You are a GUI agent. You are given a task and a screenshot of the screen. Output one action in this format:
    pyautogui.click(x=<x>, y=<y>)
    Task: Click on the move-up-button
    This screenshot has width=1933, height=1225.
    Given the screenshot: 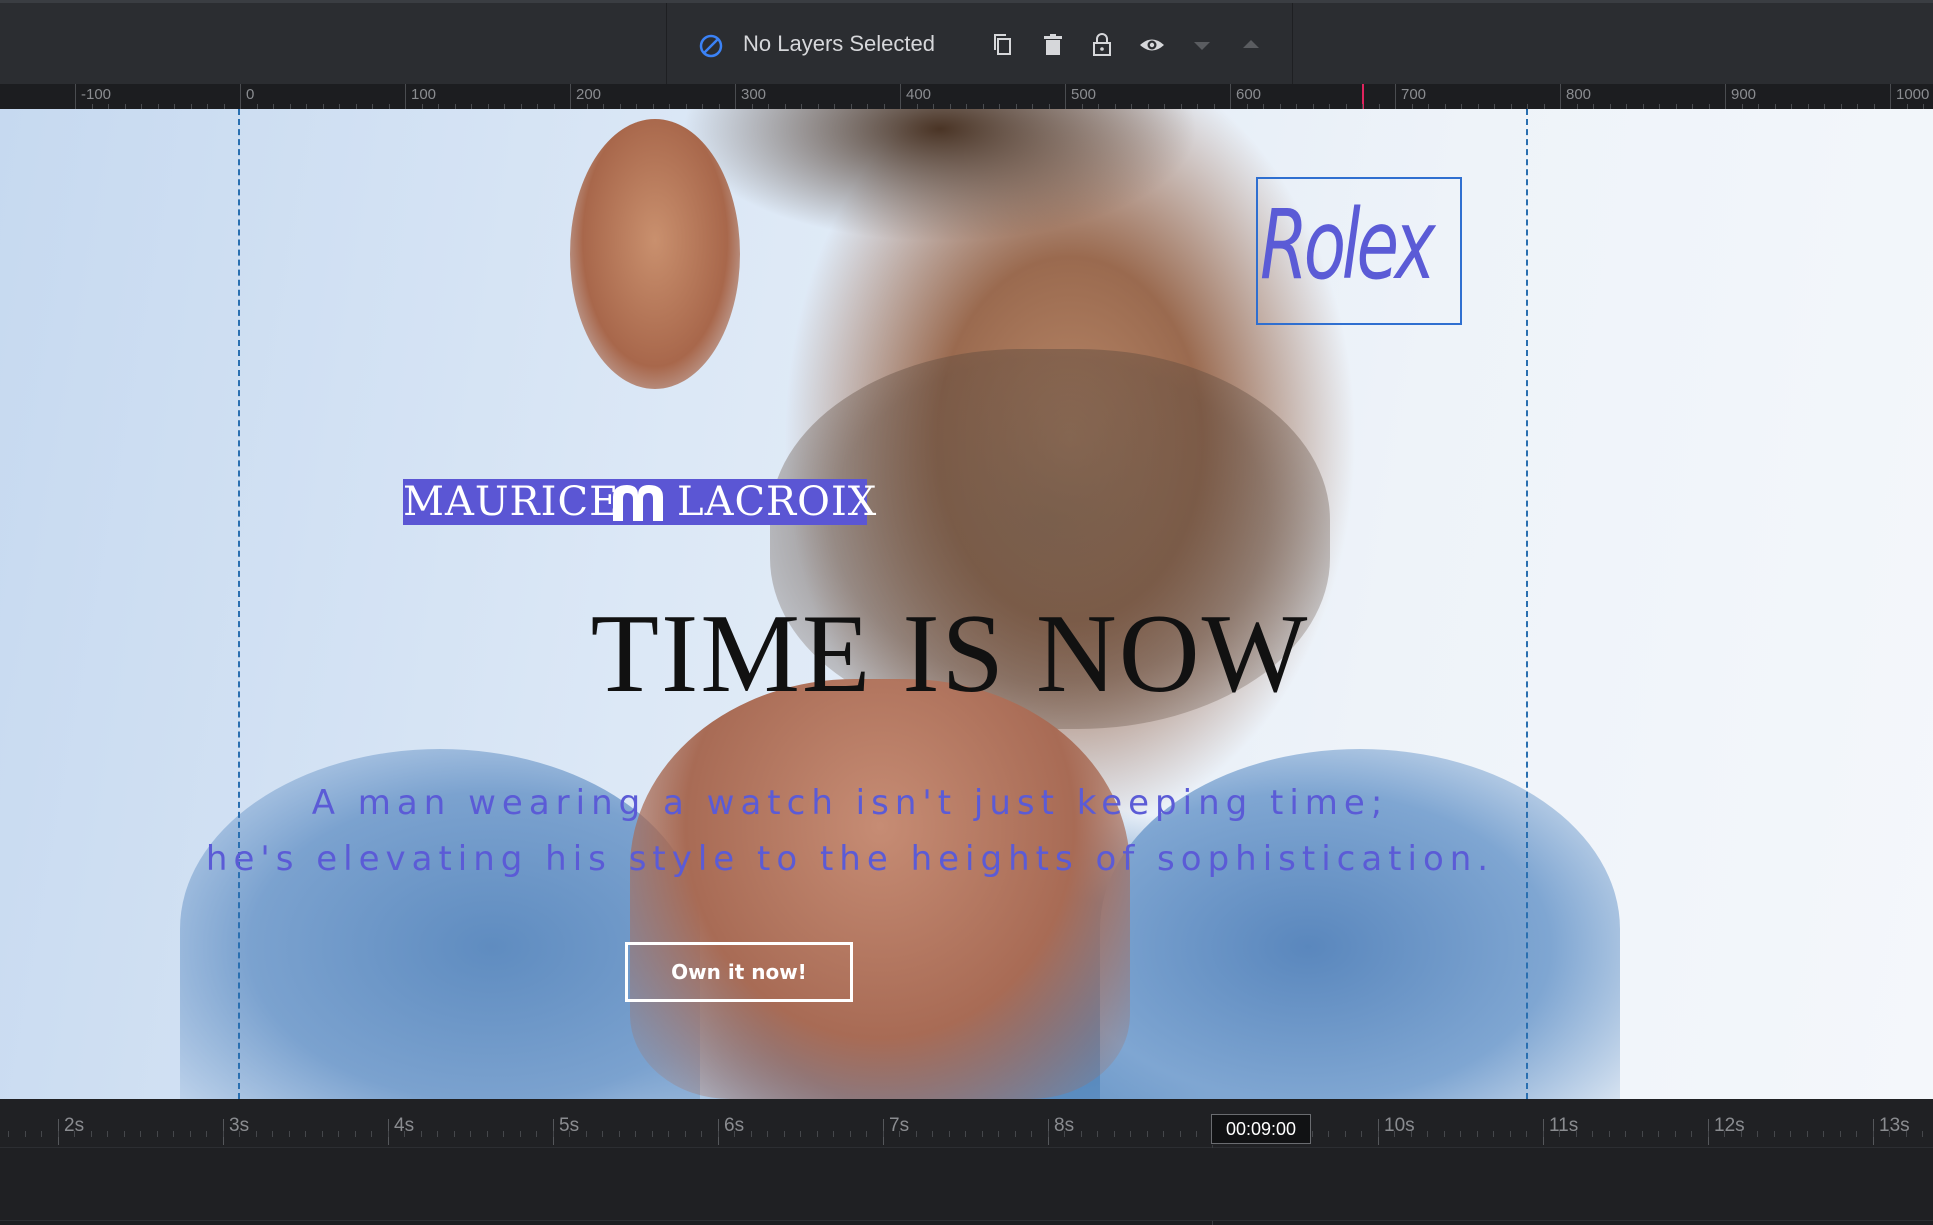 What is the action you would take?
    pyautogui.click(x=1251, y=45)
    